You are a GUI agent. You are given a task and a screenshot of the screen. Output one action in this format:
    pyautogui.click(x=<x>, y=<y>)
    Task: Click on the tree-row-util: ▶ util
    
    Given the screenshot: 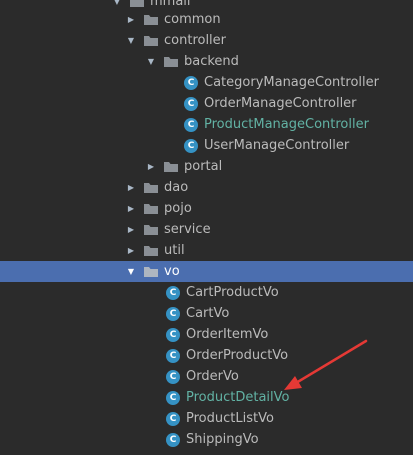 What is the action you would take?
    pyautogui.click(x=206, y=250)
    